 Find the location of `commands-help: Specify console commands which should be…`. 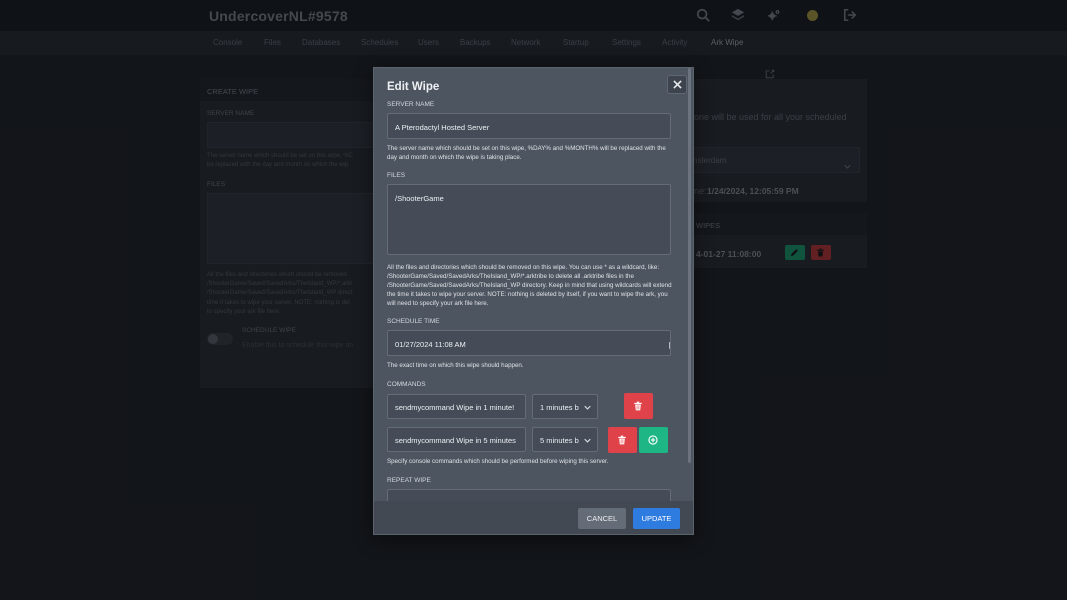

commands-help: Specify console commands which should be… is located at coordinates (498, 461).